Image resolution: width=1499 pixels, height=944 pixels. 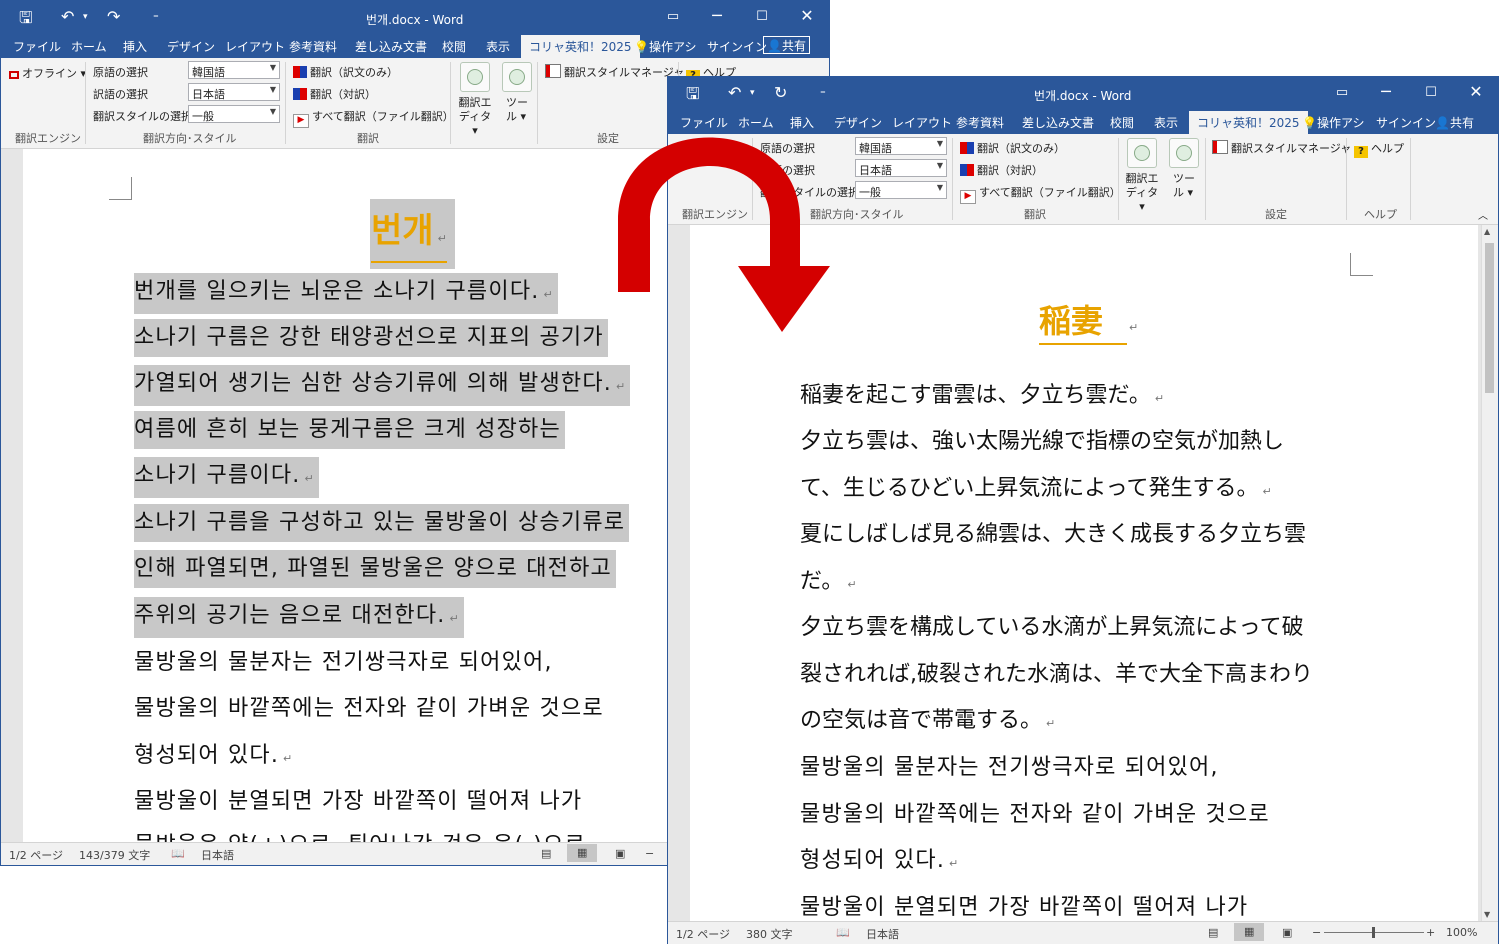 I want to click on arrow-head, so click(x=784, y=299).